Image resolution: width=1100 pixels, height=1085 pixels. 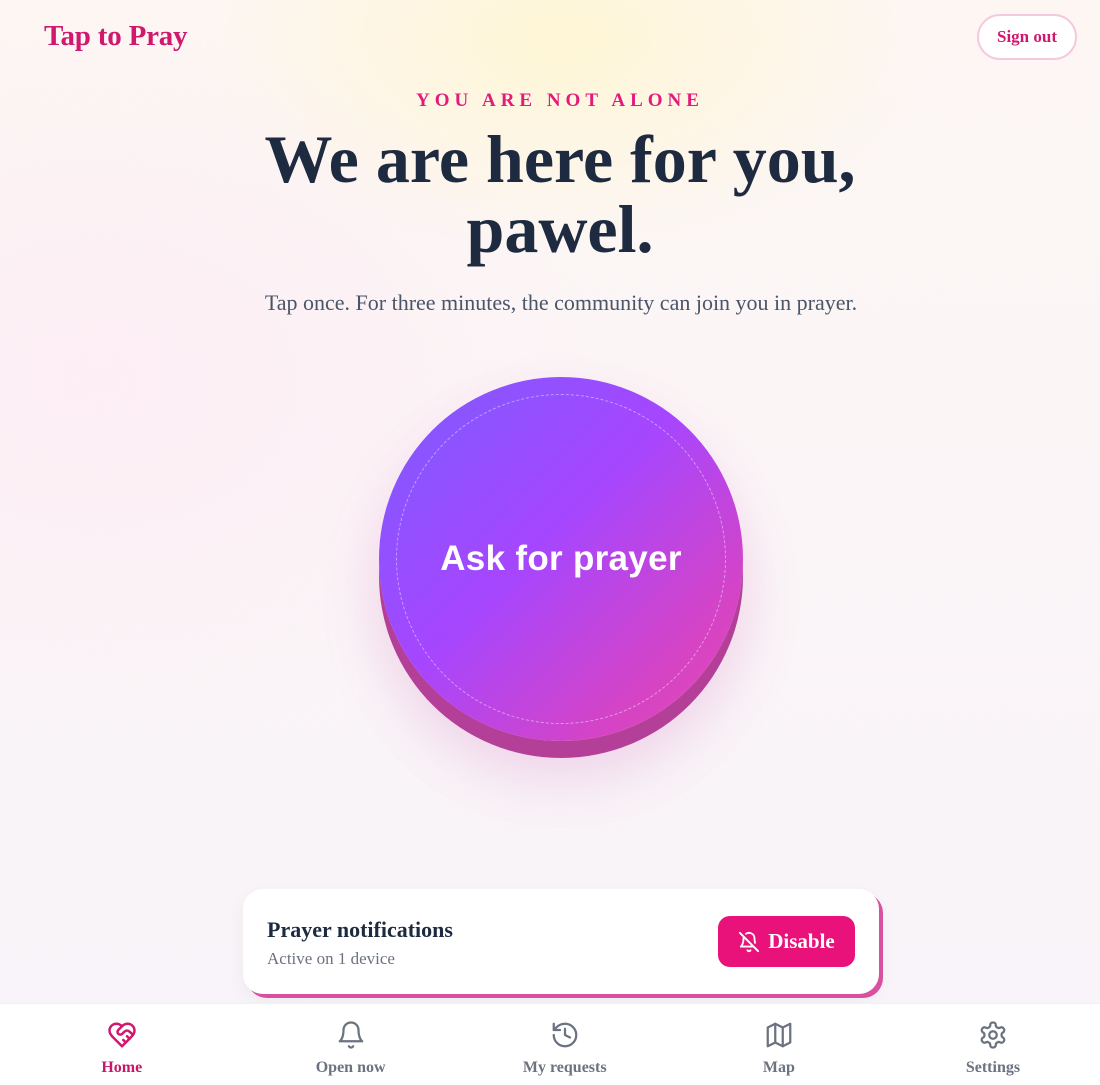 I want to click on tab-home: Home, so click(x=122, y=1044).